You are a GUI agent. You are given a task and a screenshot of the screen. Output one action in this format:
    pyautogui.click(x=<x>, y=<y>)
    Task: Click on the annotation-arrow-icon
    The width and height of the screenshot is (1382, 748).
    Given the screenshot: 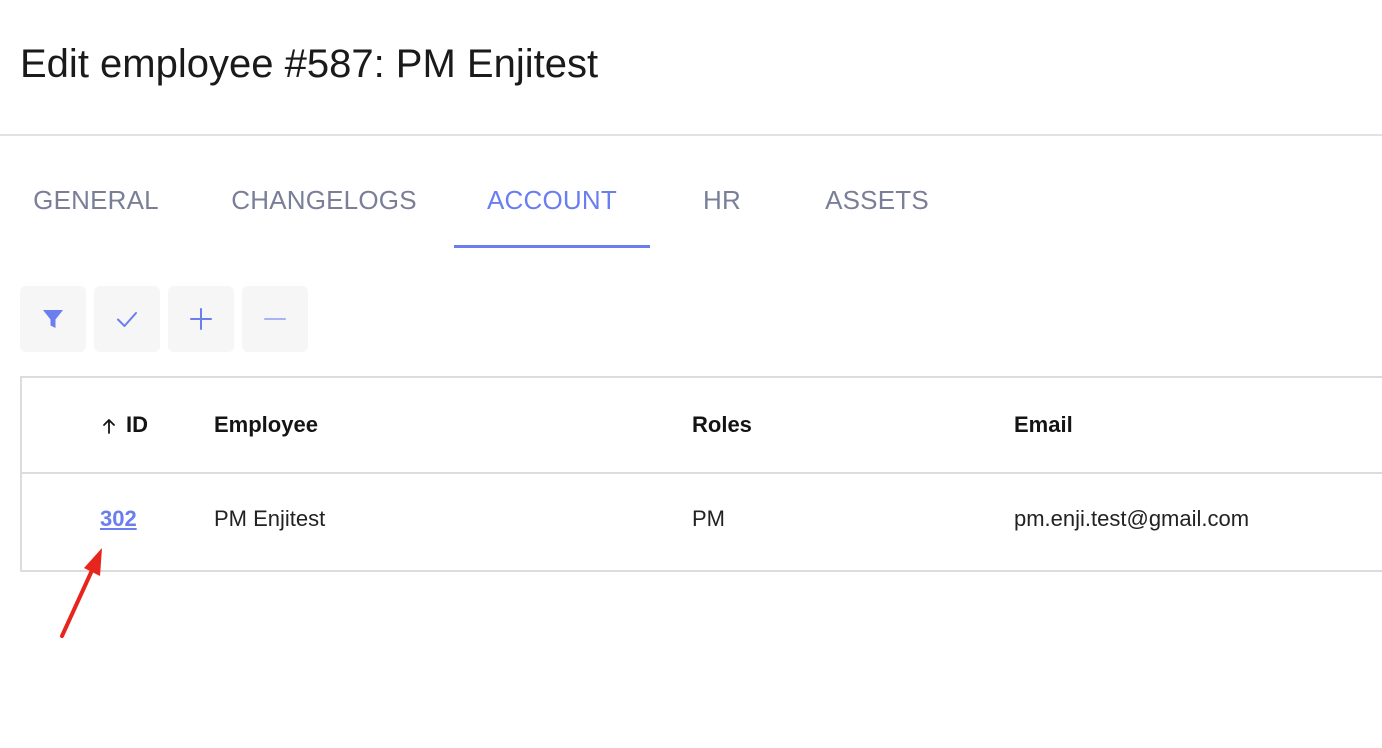 What is the action you would take?
    pyautogui.click(x=84, y=592)
    